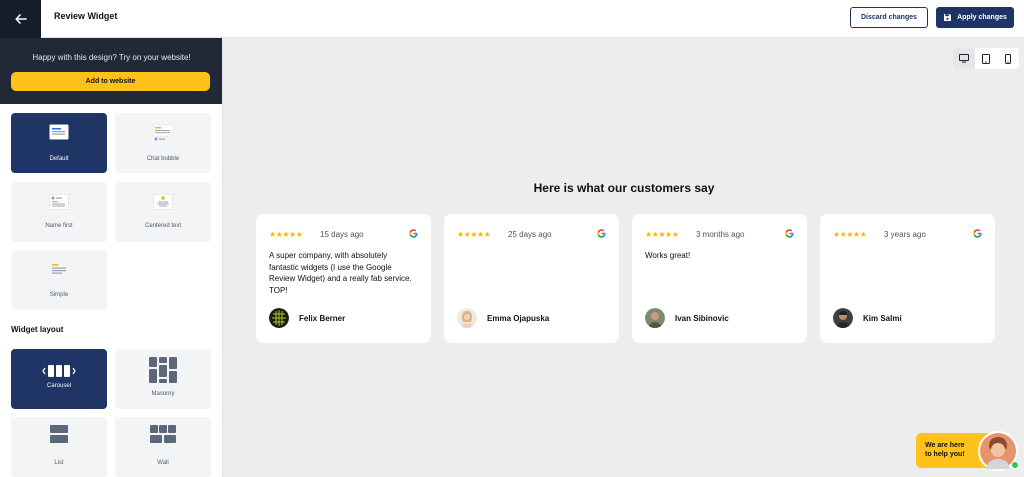  Describe the element at coordinates (59, 295) in the screenshot. I see `style-tile-label: Simple` at that location.